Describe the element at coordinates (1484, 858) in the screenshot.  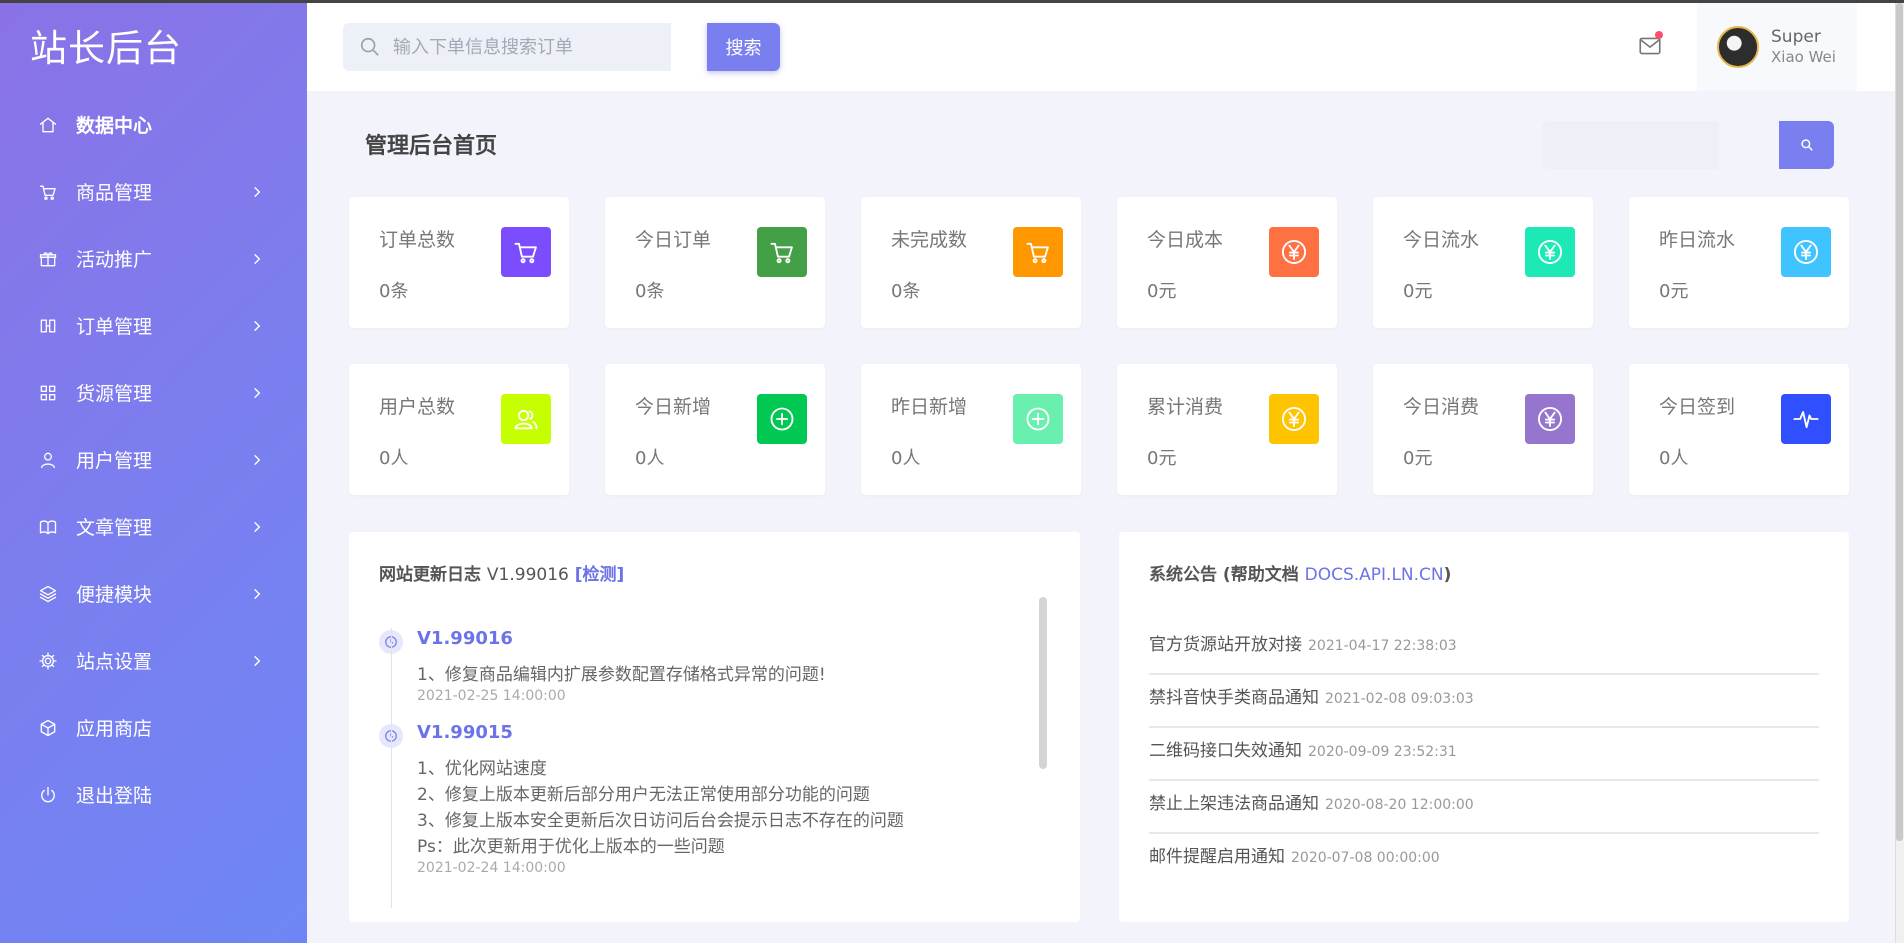
I see `notice-item: 邮件提醒启用通知 2020-07-08 00:00:00` at that location.